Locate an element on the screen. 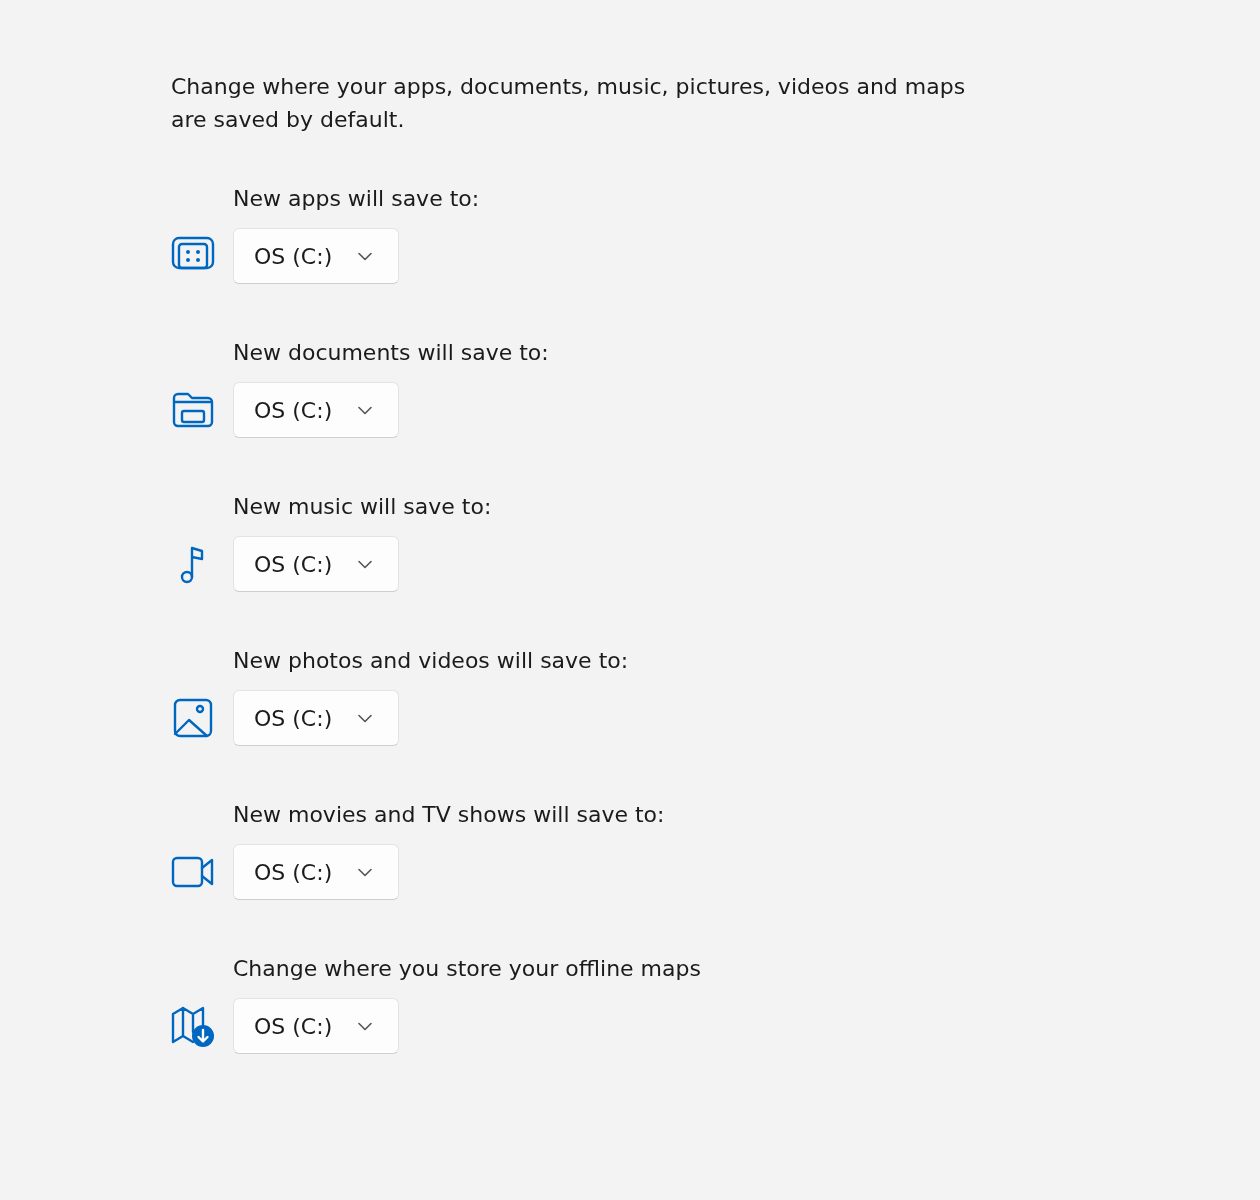 This screenshot has width=1260, height=1200. setting-label: New movies and TV shows will save to: is located at coordinates (449, 815).